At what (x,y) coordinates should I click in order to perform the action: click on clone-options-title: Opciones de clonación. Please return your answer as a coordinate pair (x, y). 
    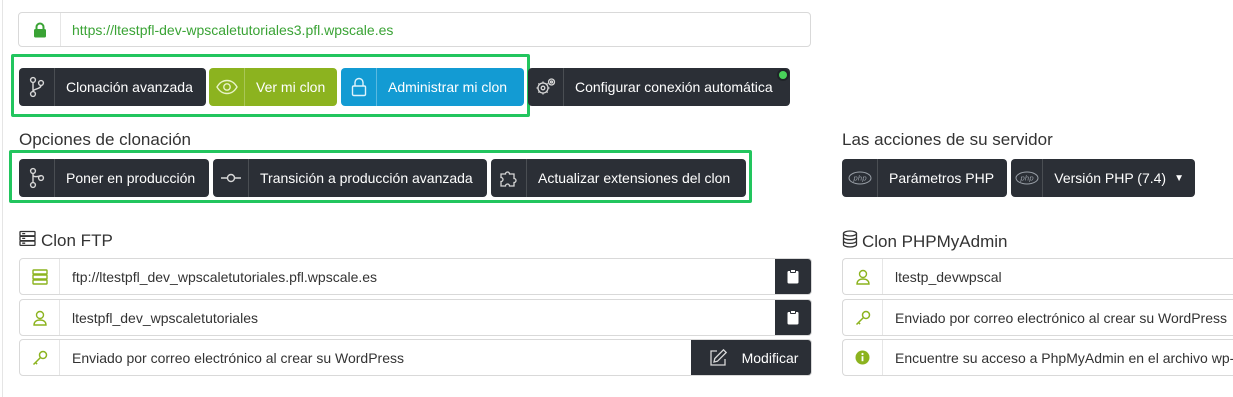
    Looking at the image, I should click on (105, 139).